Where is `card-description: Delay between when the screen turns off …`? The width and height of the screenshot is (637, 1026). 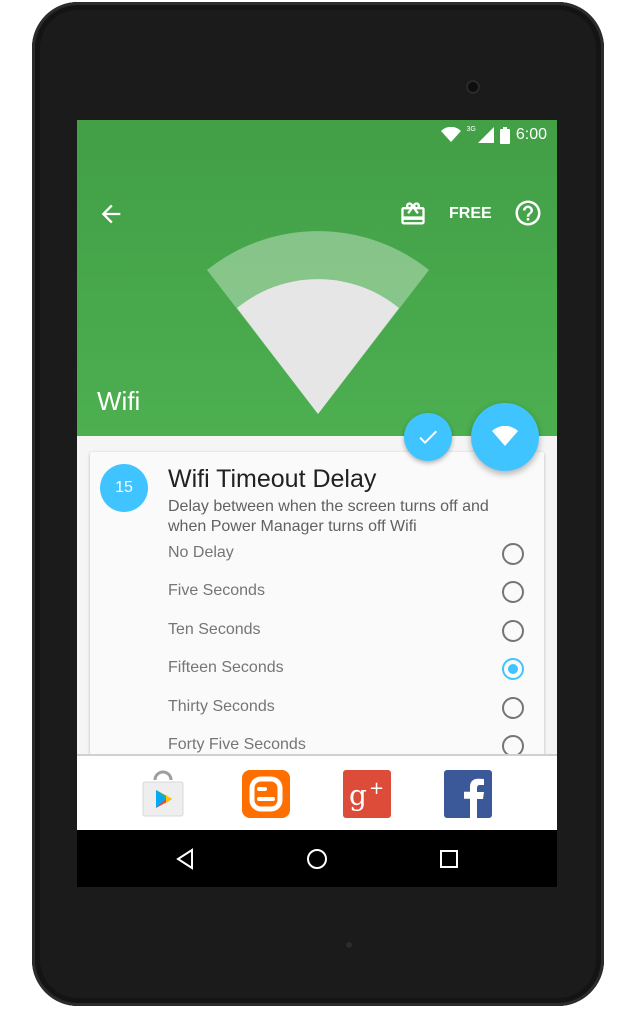 card-description: Delay between when the screen turns off … is located at coordinates (328, 516).